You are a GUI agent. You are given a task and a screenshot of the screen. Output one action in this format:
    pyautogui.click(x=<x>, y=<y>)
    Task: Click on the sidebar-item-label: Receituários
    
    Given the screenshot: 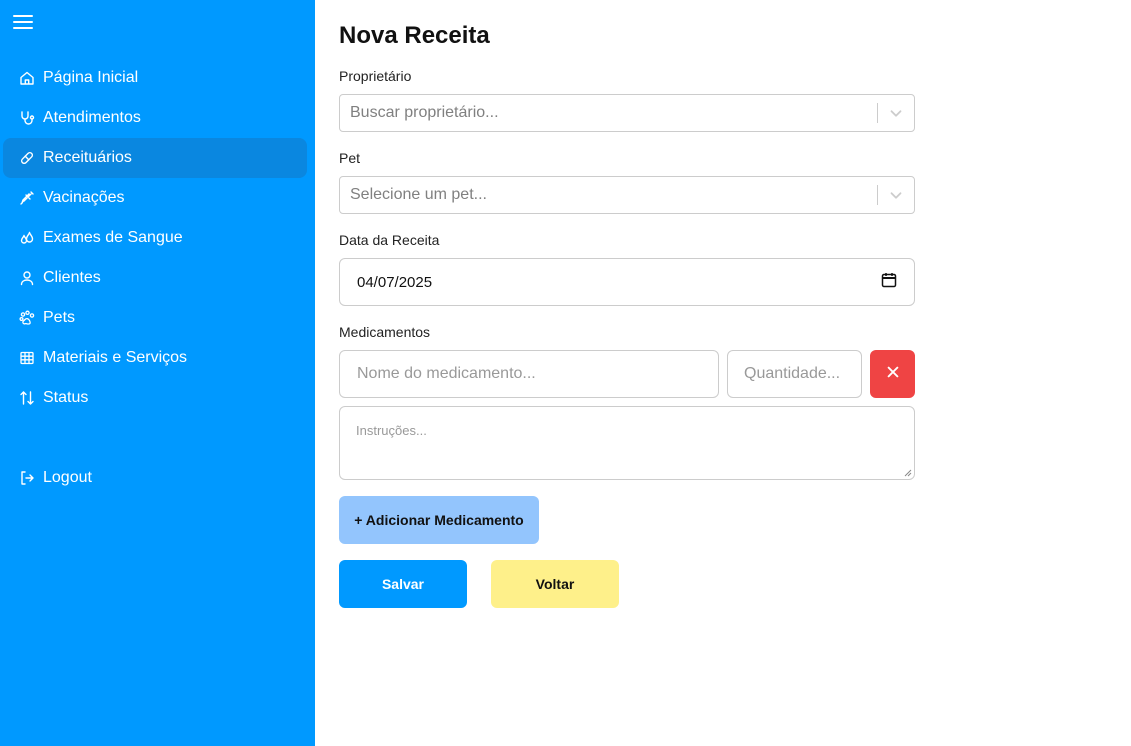 What is the action you would take?
    pyautogui.click(x=87, y=157)
    